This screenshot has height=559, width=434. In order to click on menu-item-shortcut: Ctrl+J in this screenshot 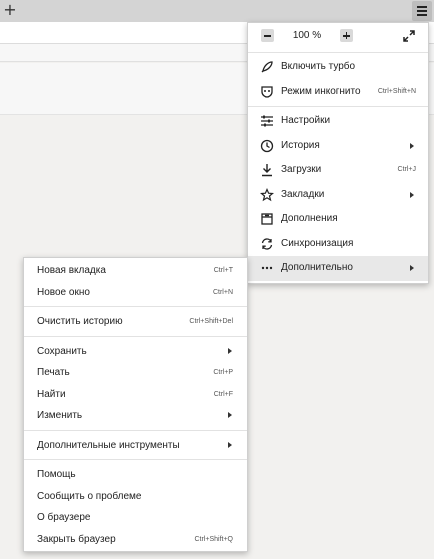, I will do `click(406, 169)`.